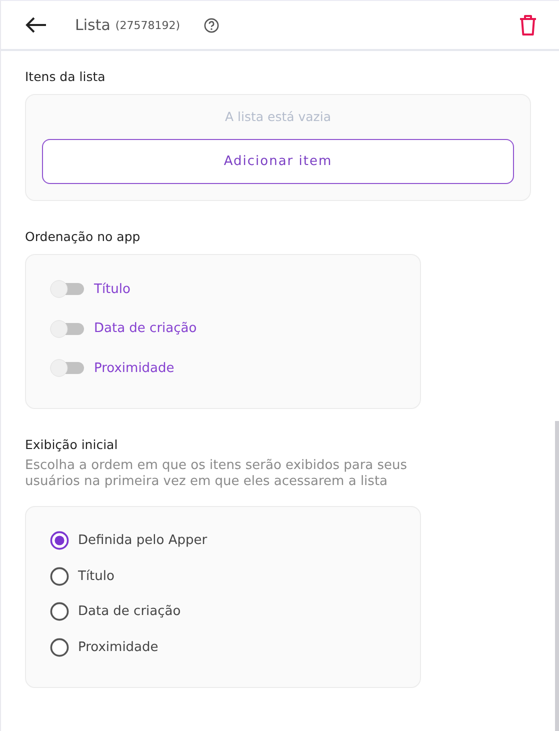 Image resolution: width=559 pixels, height=731 pixels. I want to click on back-arrow-icon, so click(36, 25).